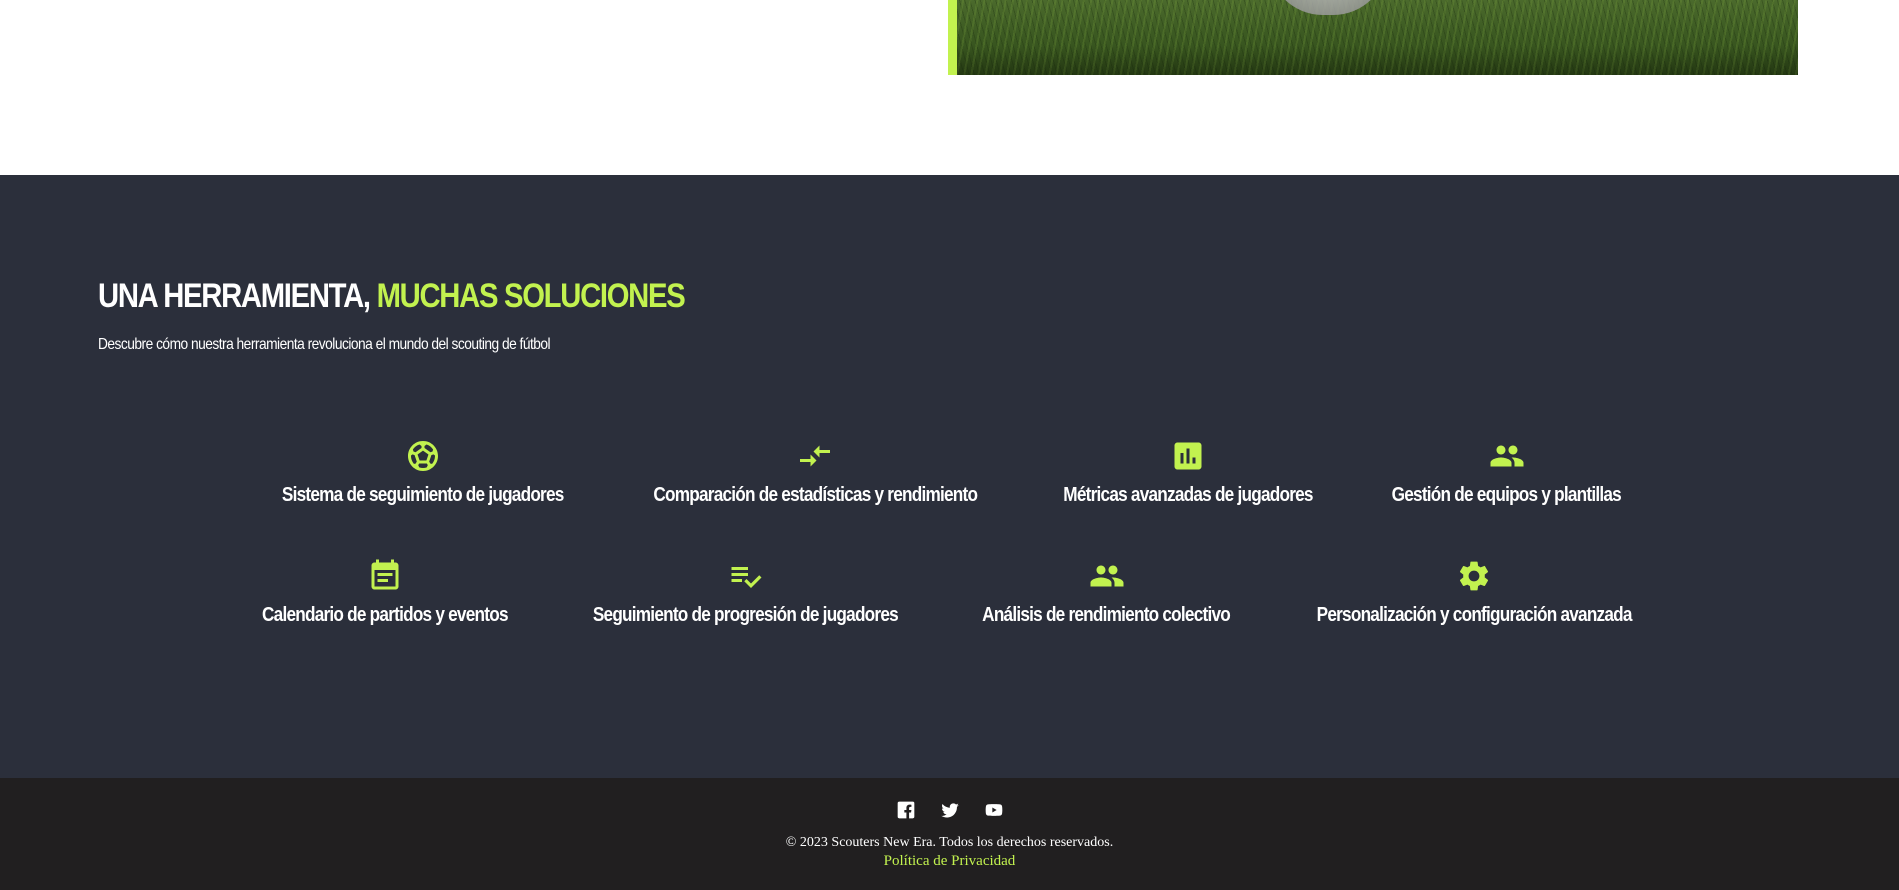 Image resolution: width=1899 pixels, height=890 pixels. What do you see at coordinates (385, 576) in the screenshot?
I see `calendar-icon` at bounding box center [385, 576].